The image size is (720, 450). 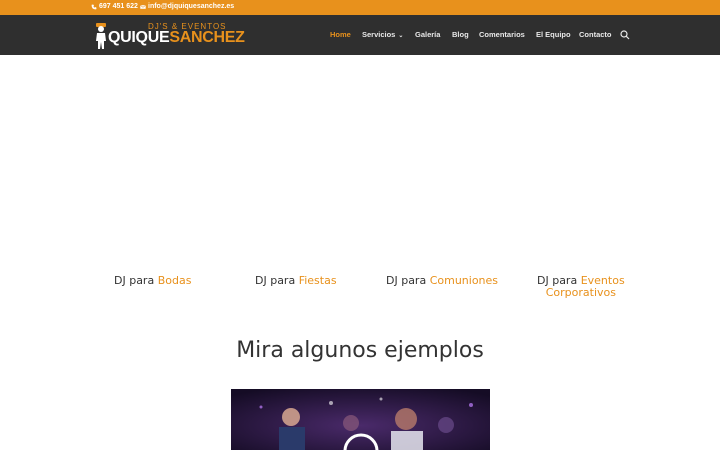 I want to click on site-logo: DJ'S & EVENTOS QUIQUESANCHEZ, so click(x=169, y=36).